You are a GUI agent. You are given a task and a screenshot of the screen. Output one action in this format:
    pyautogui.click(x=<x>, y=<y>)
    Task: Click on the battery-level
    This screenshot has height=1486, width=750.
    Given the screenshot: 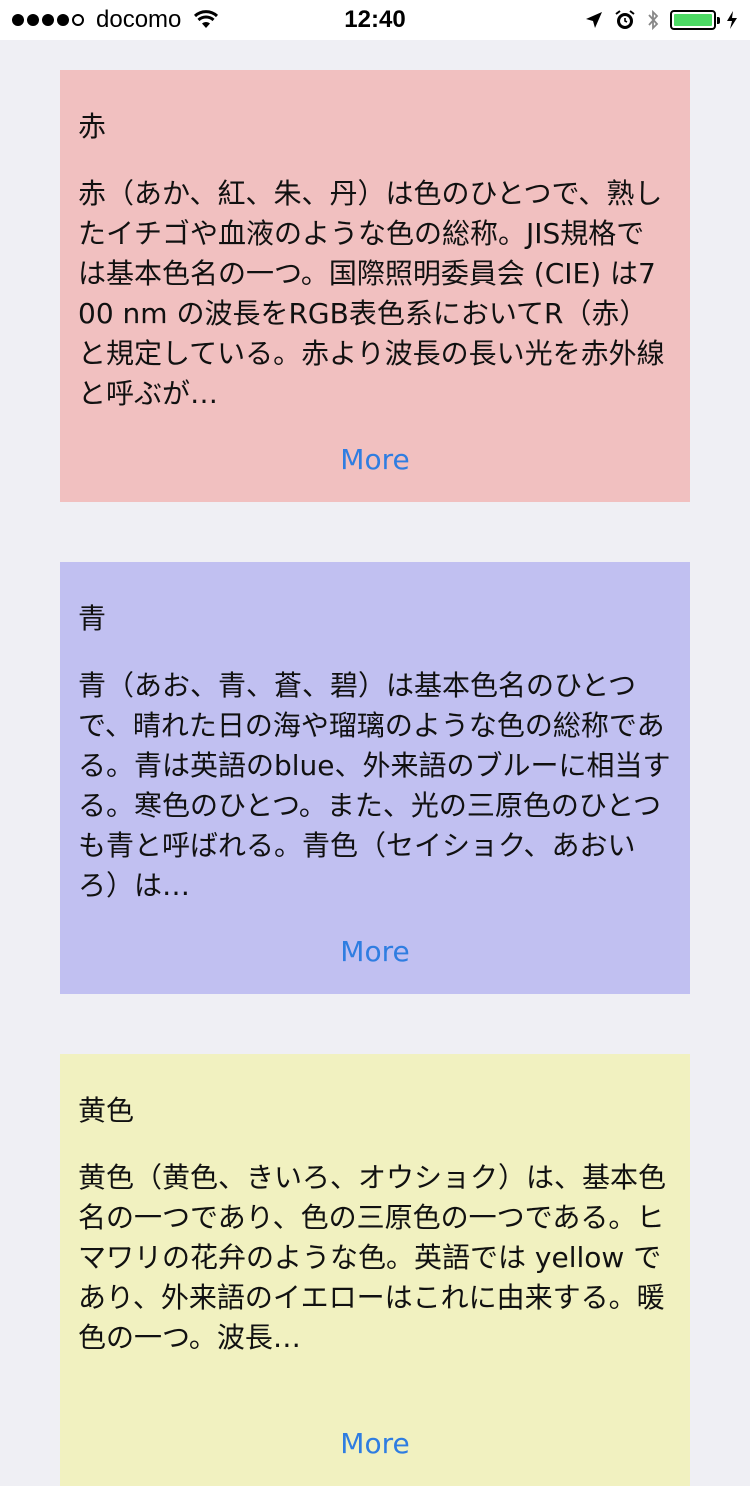 What is the action you would take?
    pyautogui.click(x=693, y=20)
    